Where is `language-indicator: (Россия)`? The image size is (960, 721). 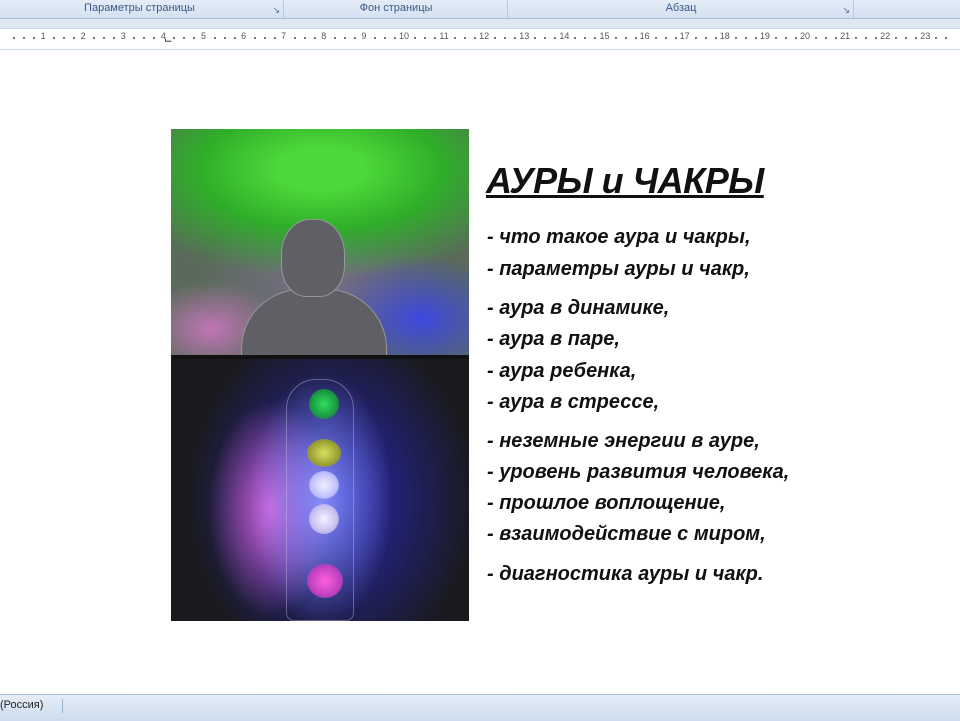
language-indicator: (Россия) is located at coordinates (21, 705).